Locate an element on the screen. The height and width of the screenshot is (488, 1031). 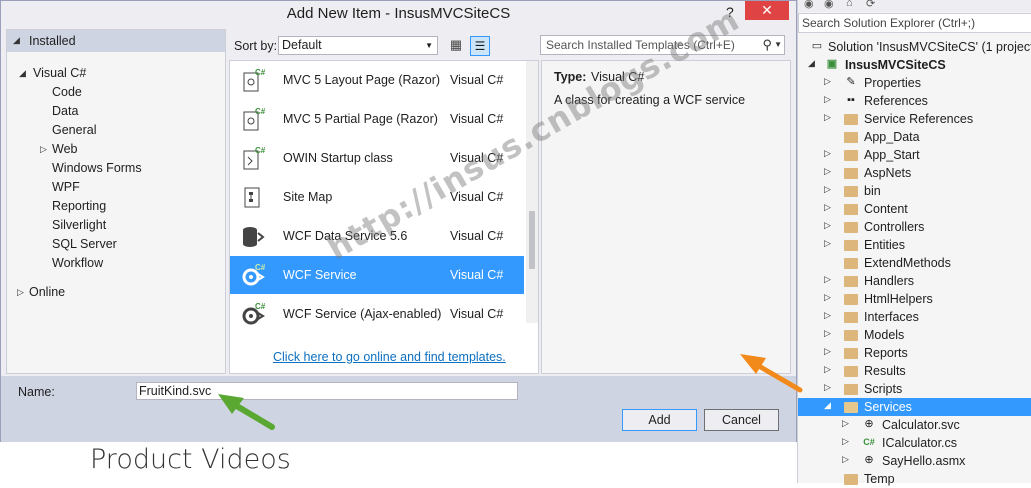
se-node-references: ▷ ▪▪ References is located at coordinates (914, 101).